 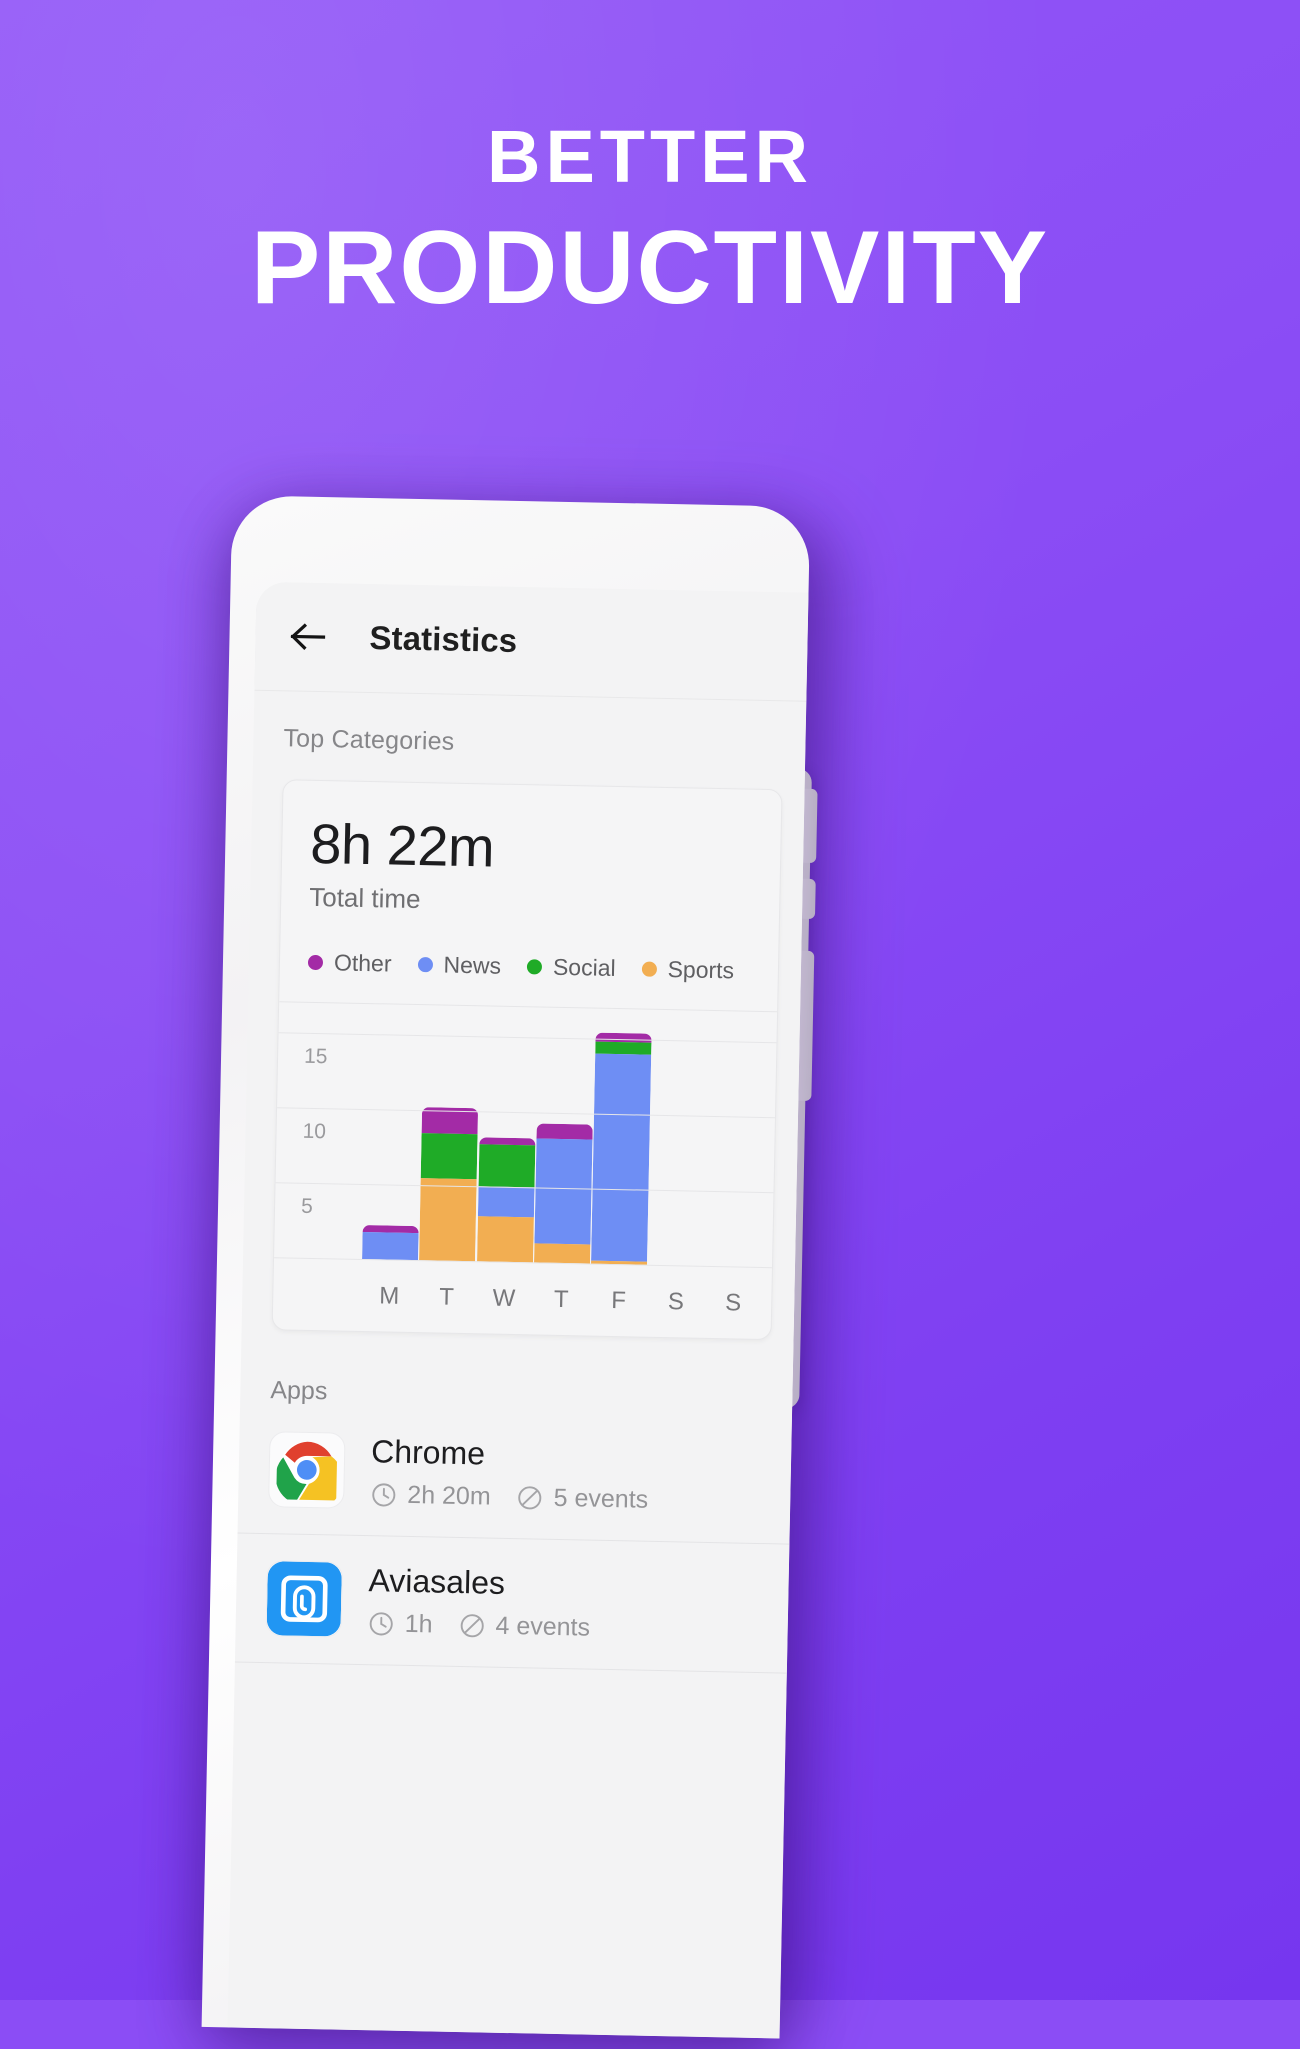 What do you see at coordinates (449, 1495) in the screenshot?
I see `app-time-text: 2h 20m` at bounding box center [449, 1495].